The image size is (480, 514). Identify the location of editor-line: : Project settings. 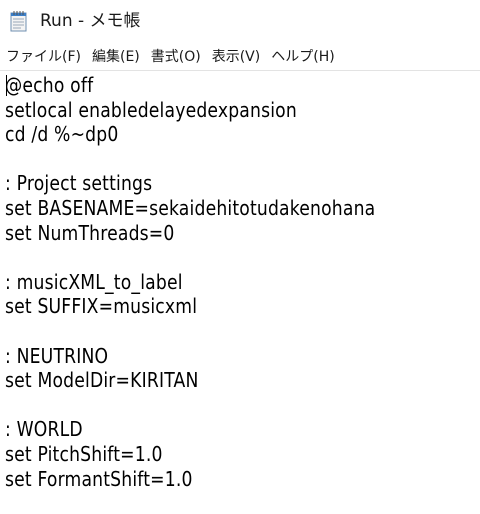
(79, 183).